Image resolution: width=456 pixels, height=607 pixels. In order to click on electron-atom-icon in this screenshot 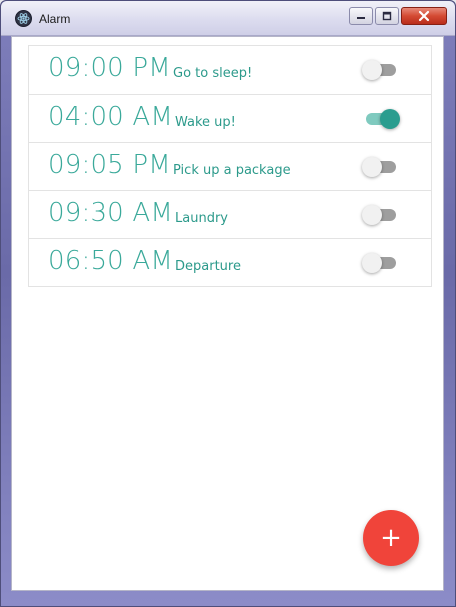, I will do `click(23, 18)`.